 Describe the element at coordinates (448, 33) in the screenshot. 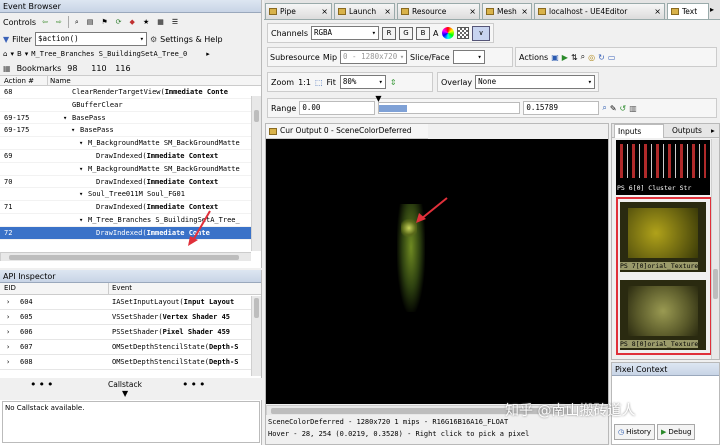

I see `color-wheel-icon` at that location.